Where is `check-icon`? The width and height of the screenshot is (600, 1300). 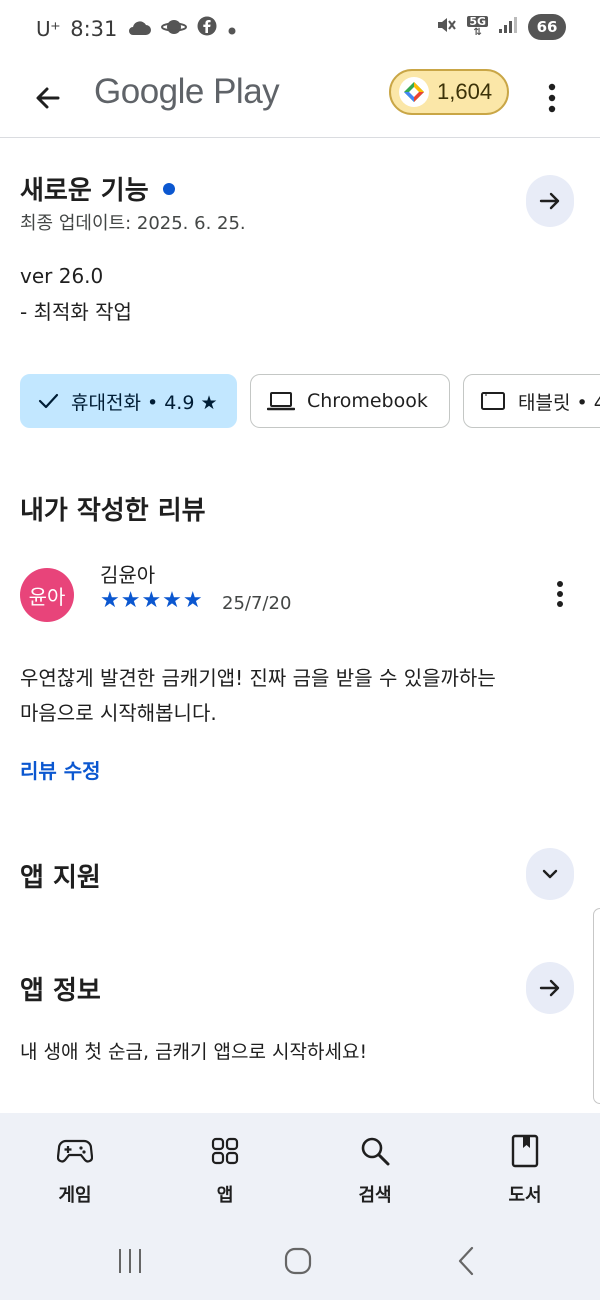
check-icon is located at coordinates (48, 401).